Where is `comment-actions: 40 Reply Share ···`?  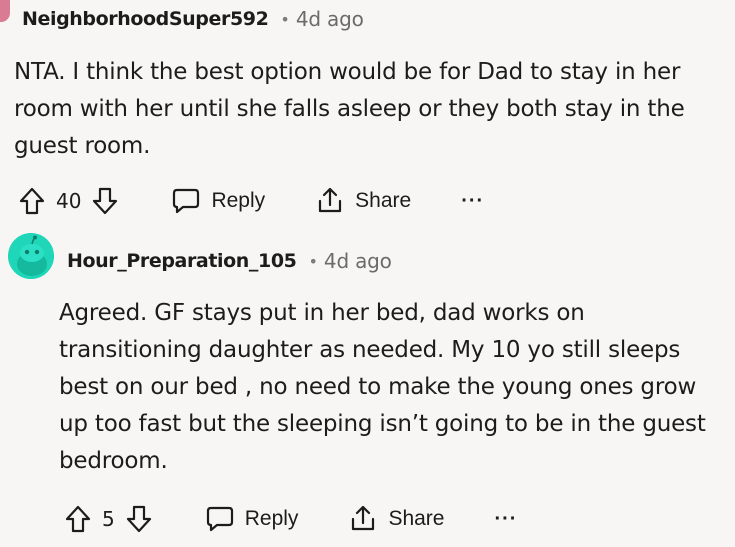 comment-actions: 40 Reply Share ··· is located at coordinates (251, 201).